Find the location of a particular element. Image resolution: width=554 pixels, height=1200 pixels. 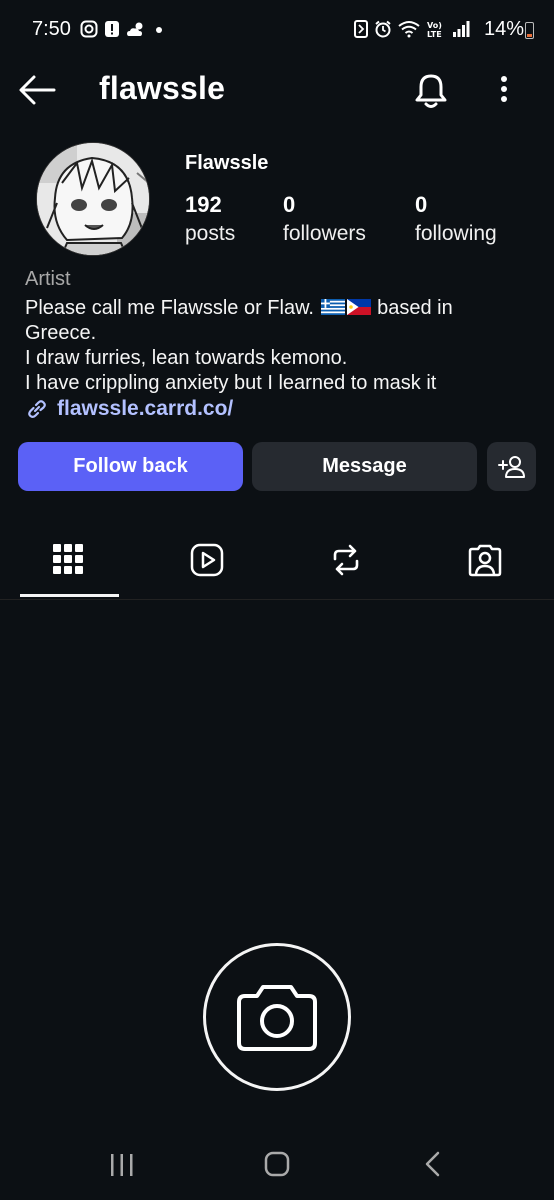

stat-followers-count: 0 is located at coordinates (289, 204).